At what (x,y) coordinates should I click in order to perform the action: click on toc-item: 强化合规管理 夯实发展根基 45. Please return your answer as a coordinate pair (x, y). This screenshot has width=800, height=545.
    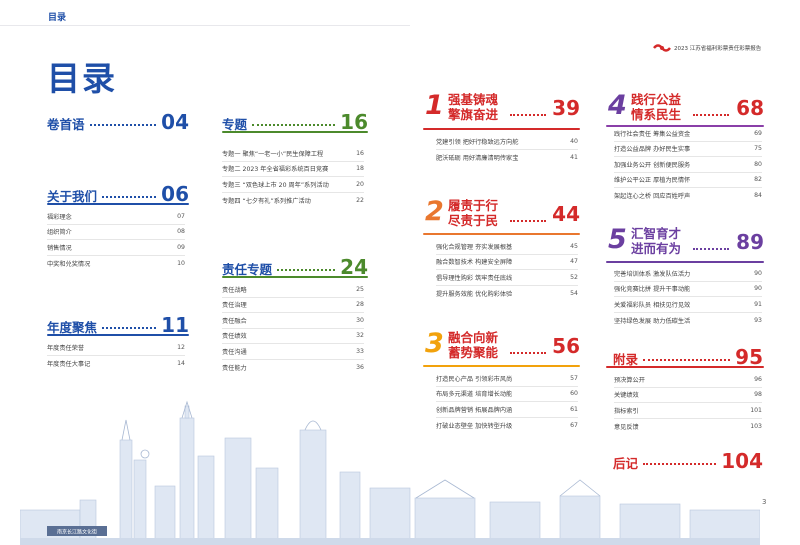
    Looking at the image, I should click on (507, 247).